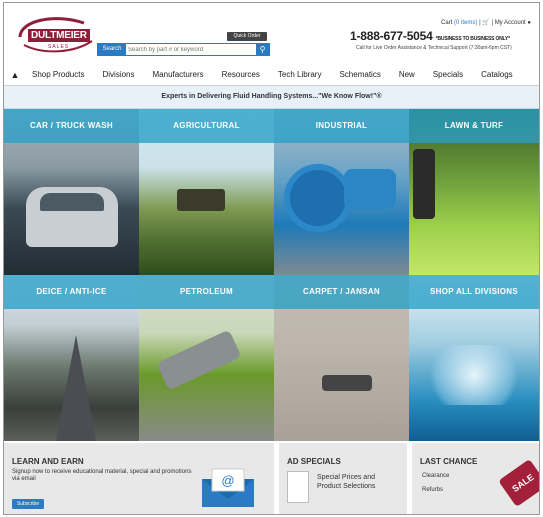 The height and width of the screenshot is (517, 543). I want to click on tile-label: CARPET / JANSAN, so click(341, 292).